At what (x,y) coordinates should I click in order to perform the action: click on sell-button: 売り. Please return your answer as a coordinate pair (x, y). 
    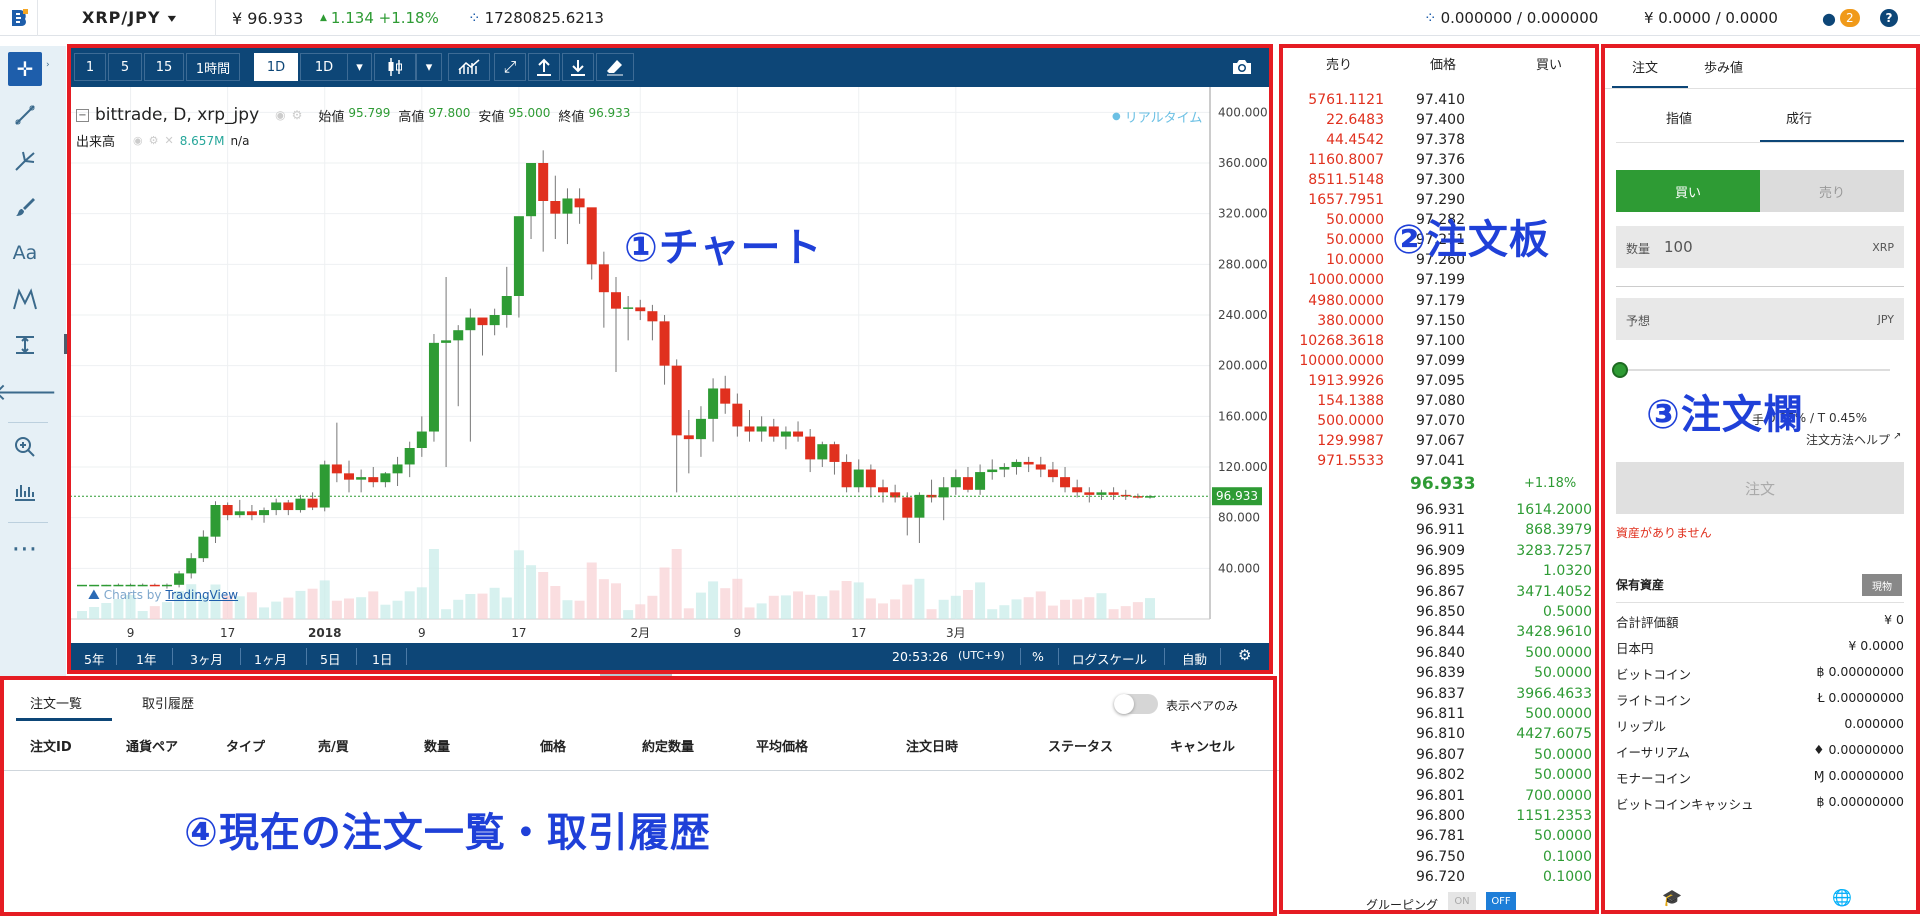
    Looking at the image, I should click on (1832, 191).